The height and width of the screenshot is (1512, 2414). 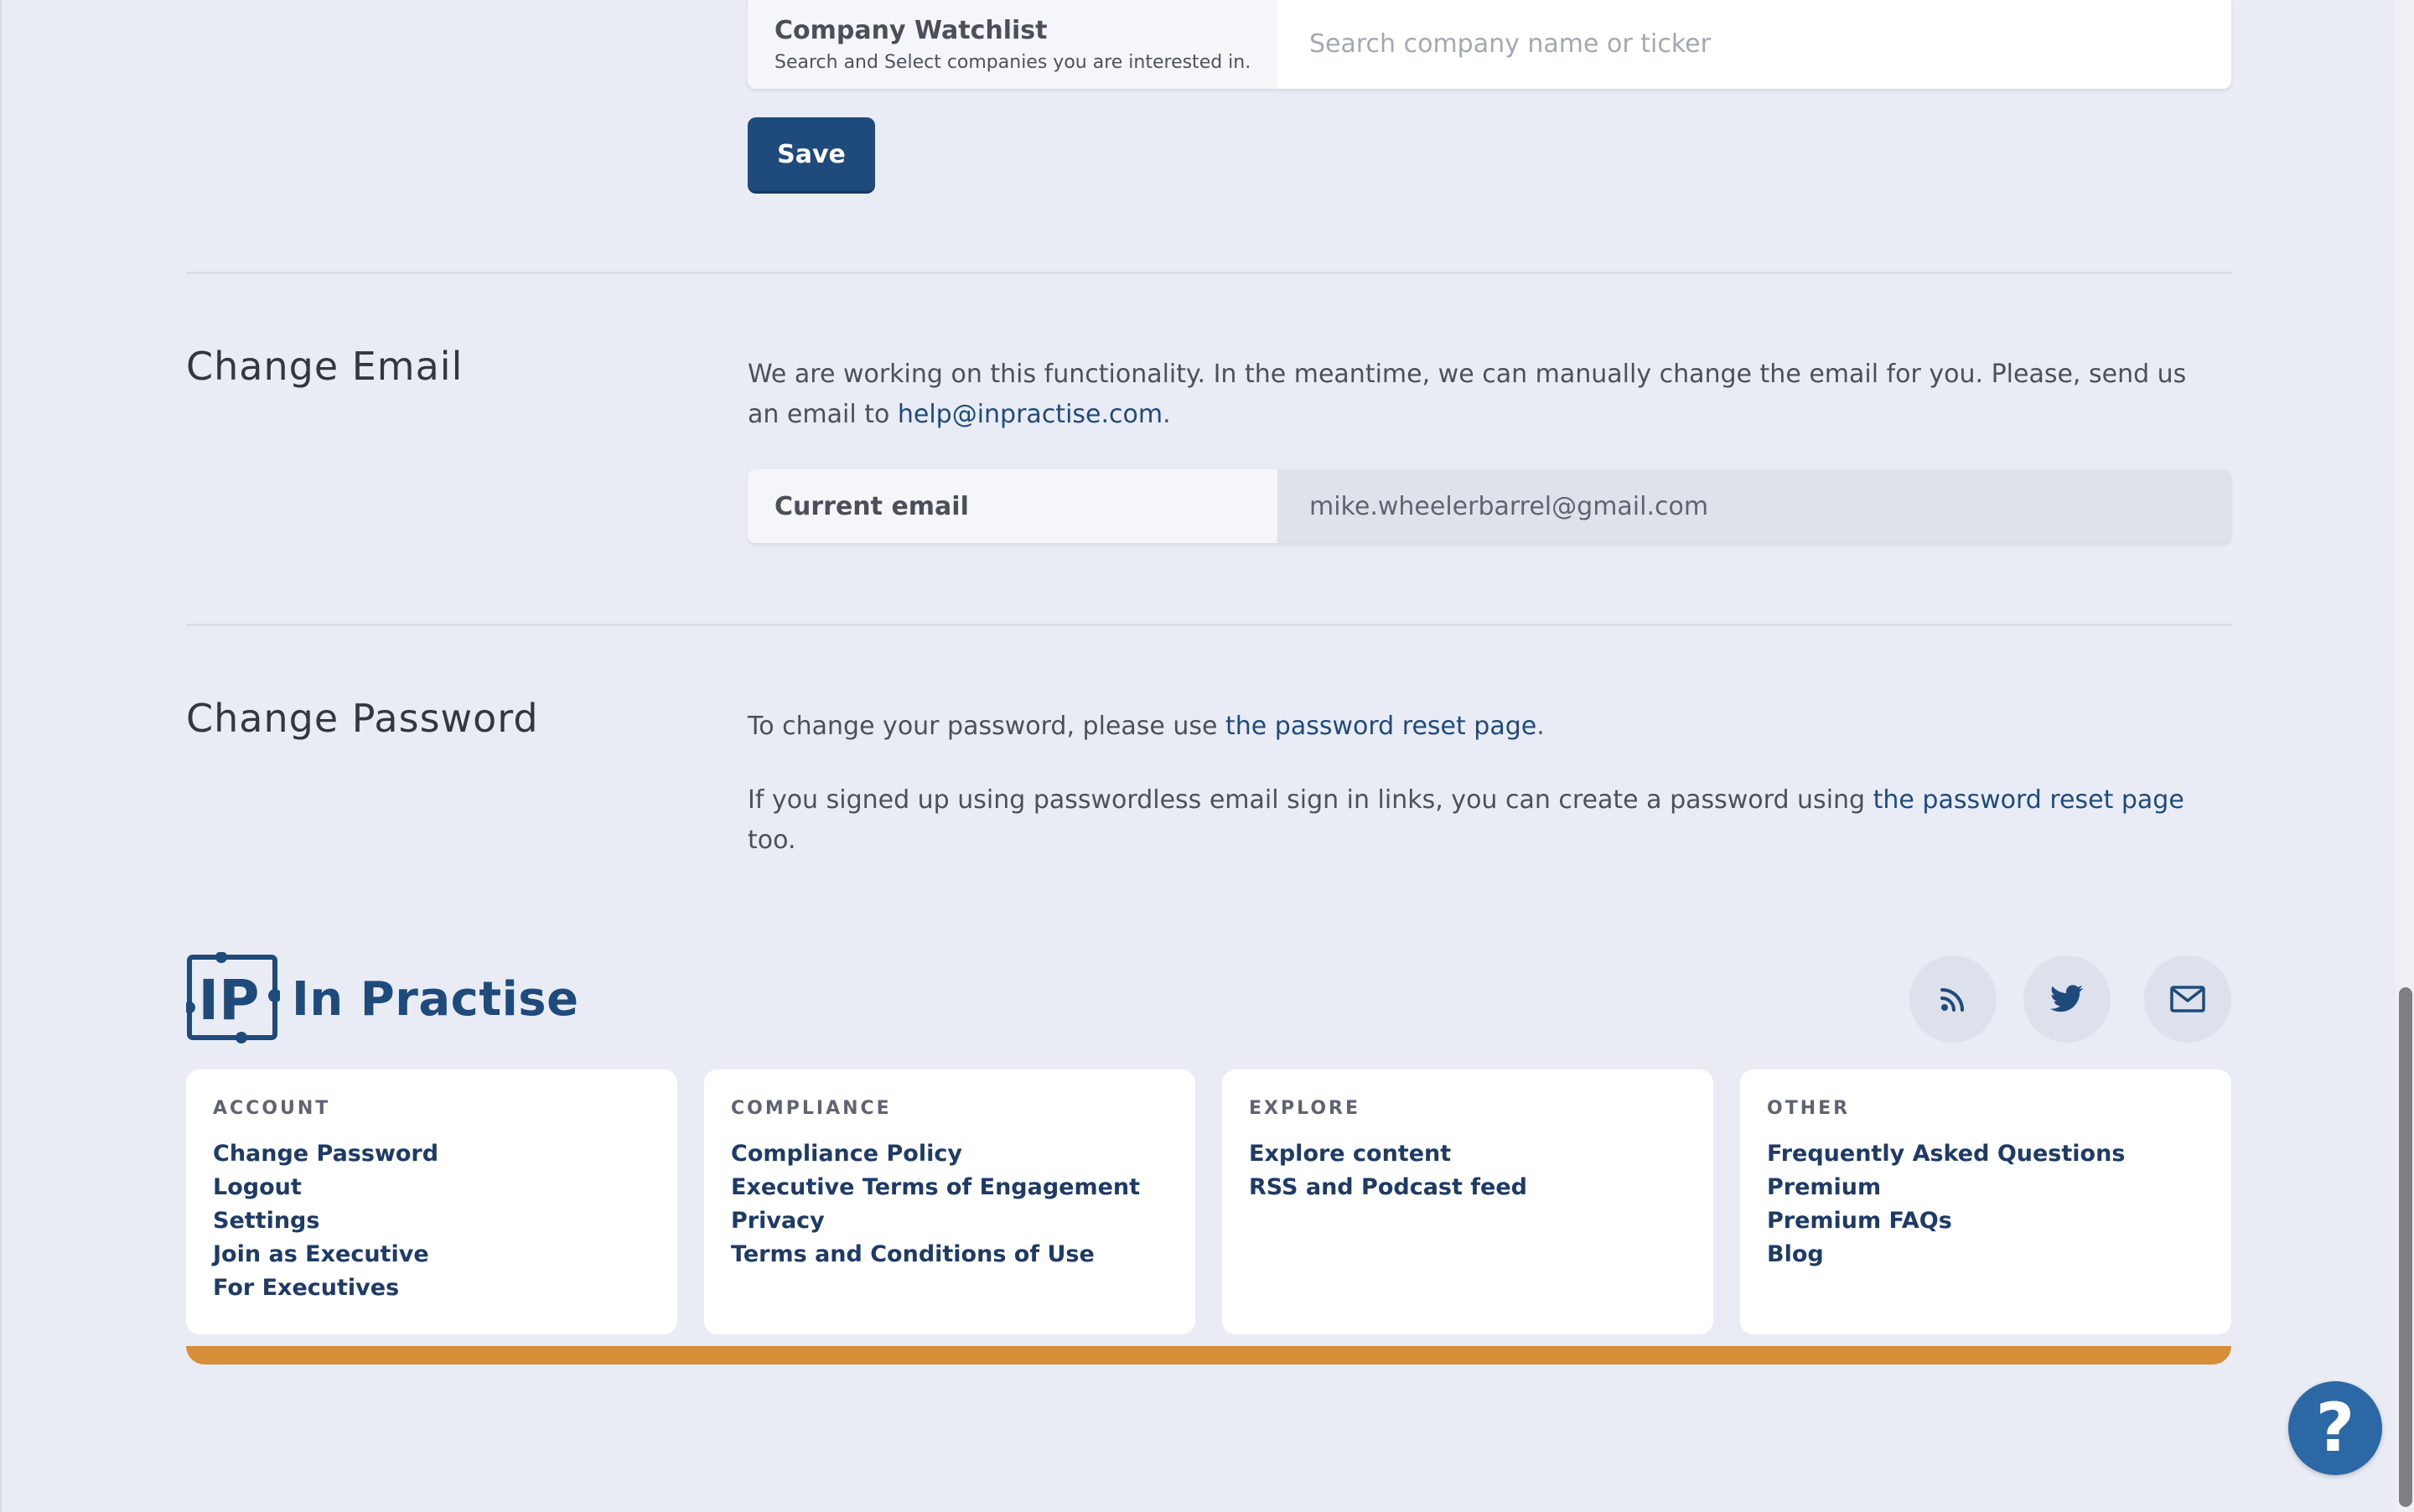 I want to click on change-email-text-end: ., so click(x=1167, y=414).